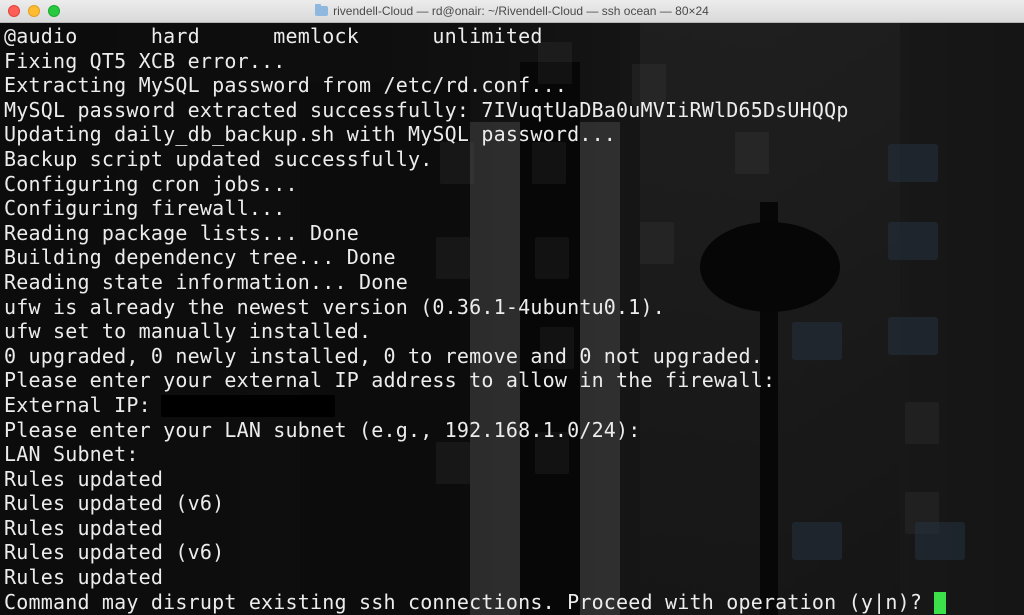  I want to click on terminal-cursor, so click(940, 603).